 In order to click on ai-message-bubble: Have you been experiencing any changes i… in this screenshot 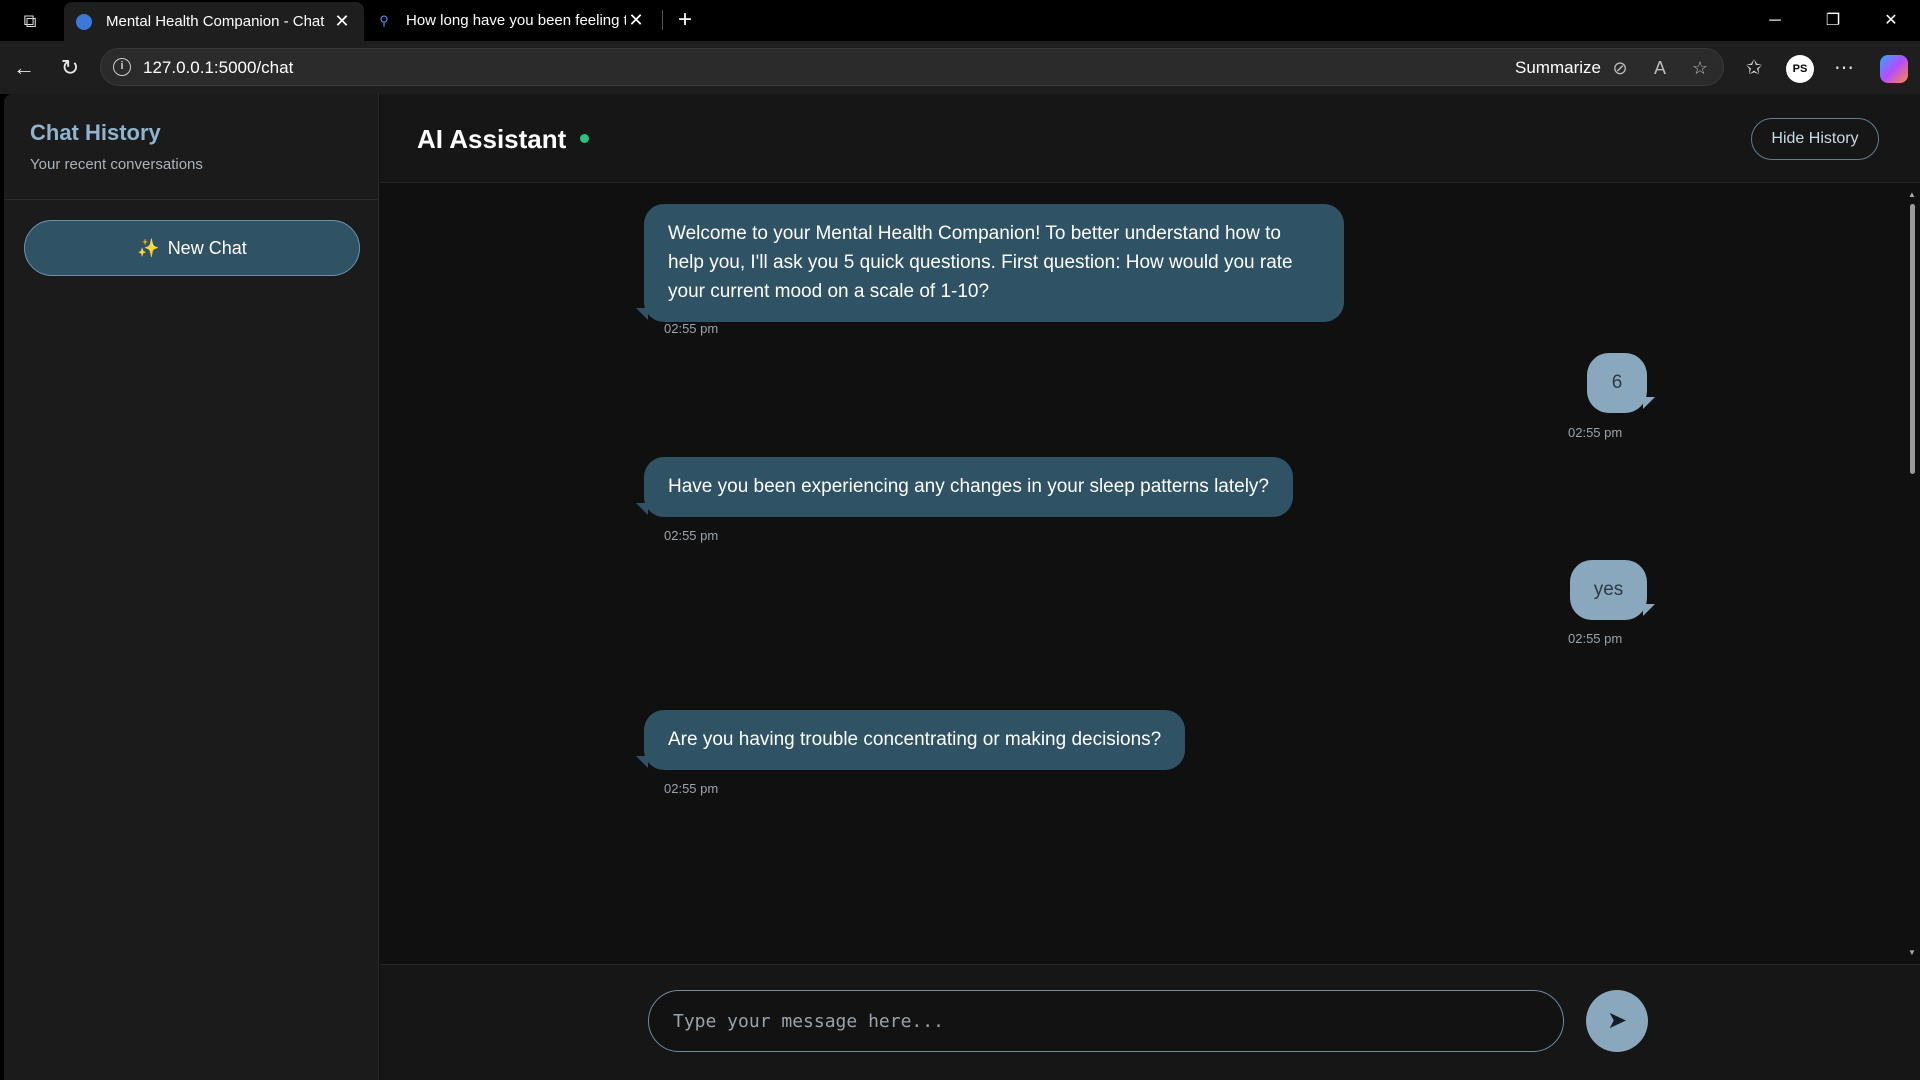, I will do `click(968, 487)`.